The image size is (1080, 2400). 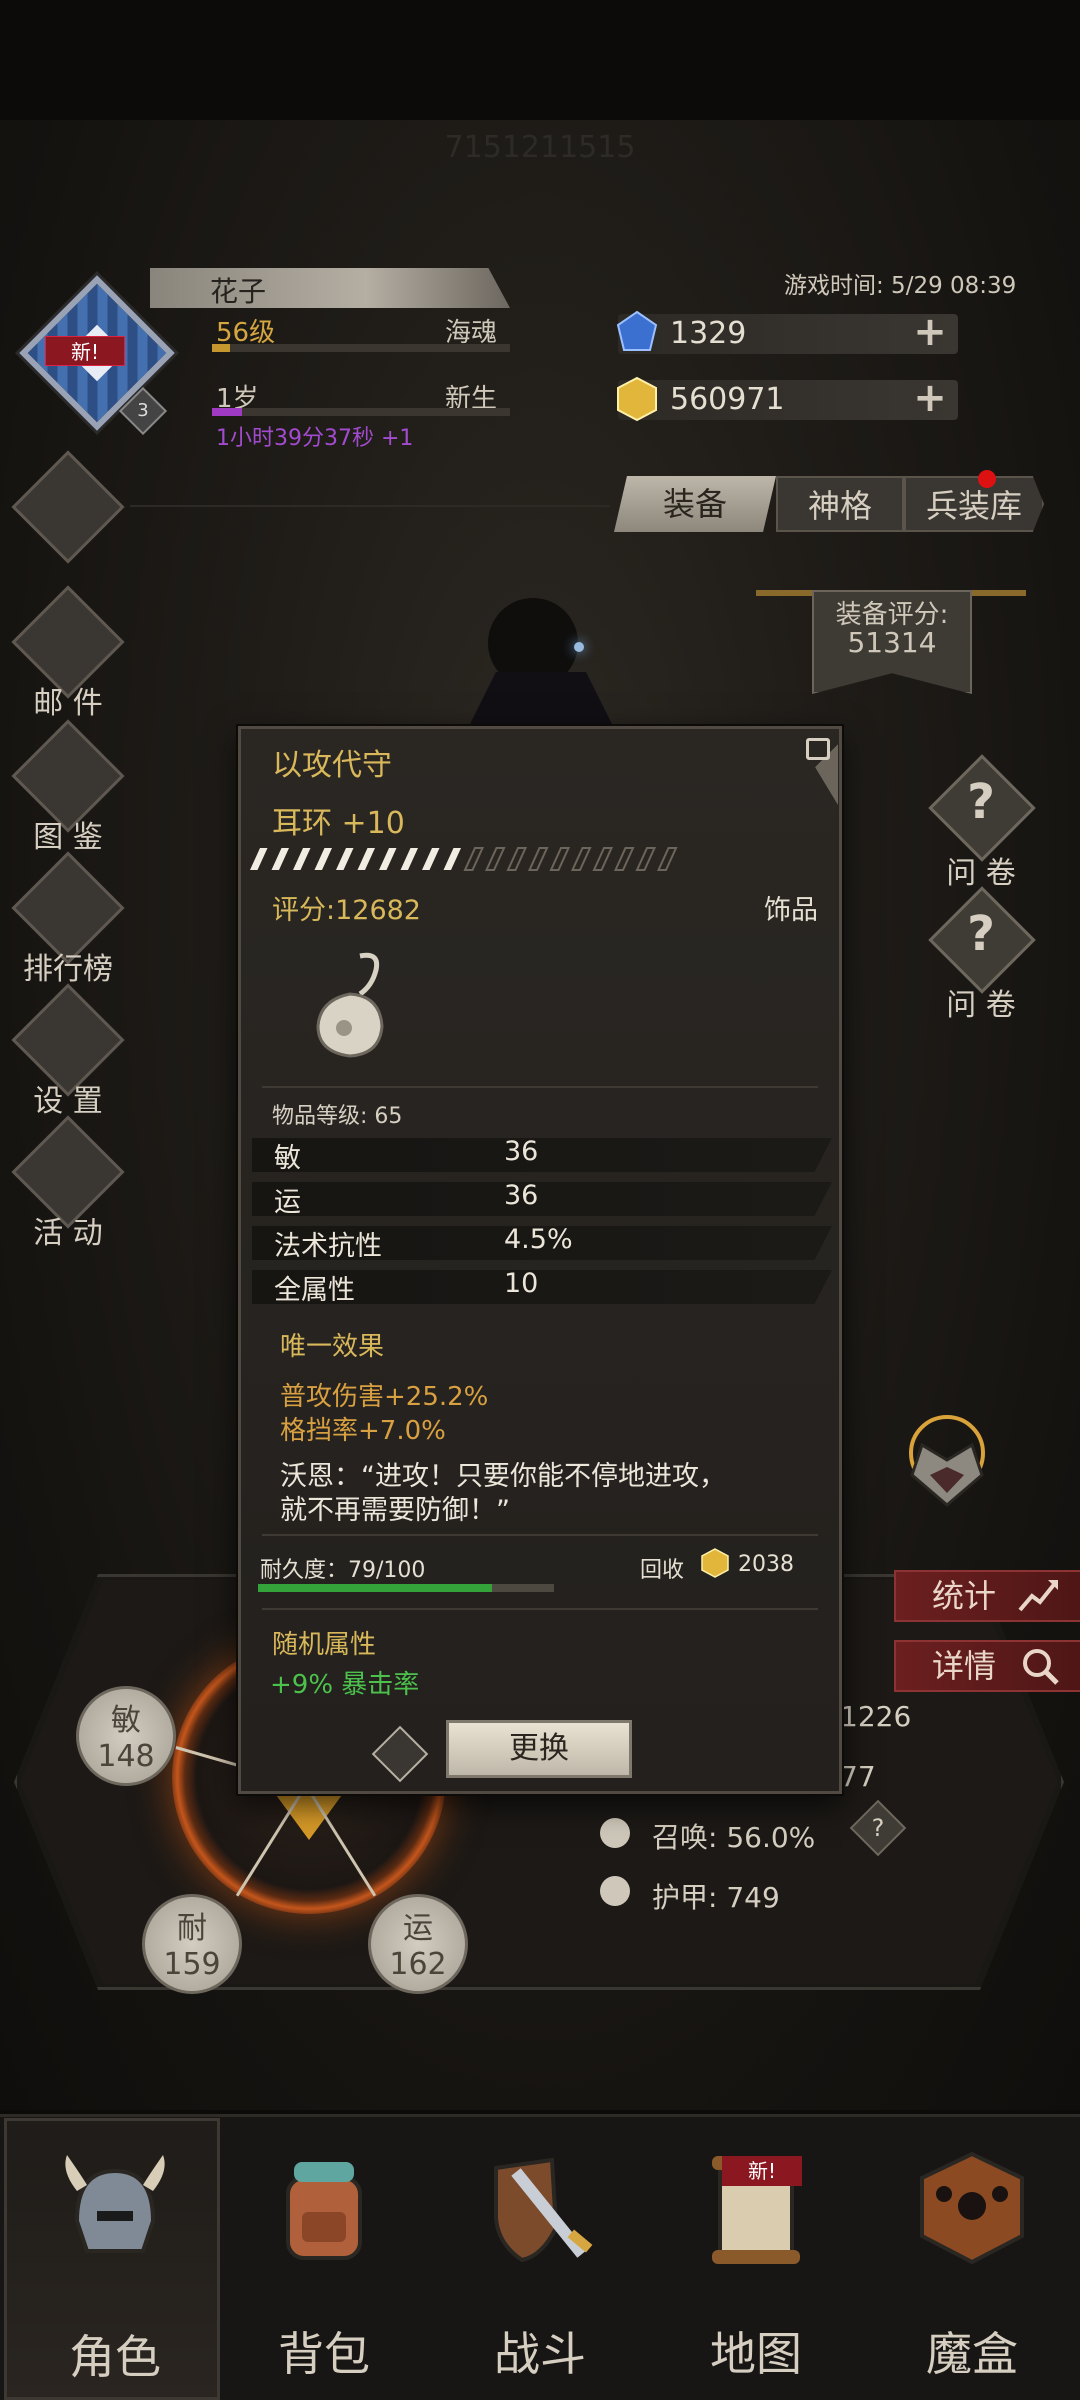 I want to click on details-label: 详情, so click(x=964, y=1666).